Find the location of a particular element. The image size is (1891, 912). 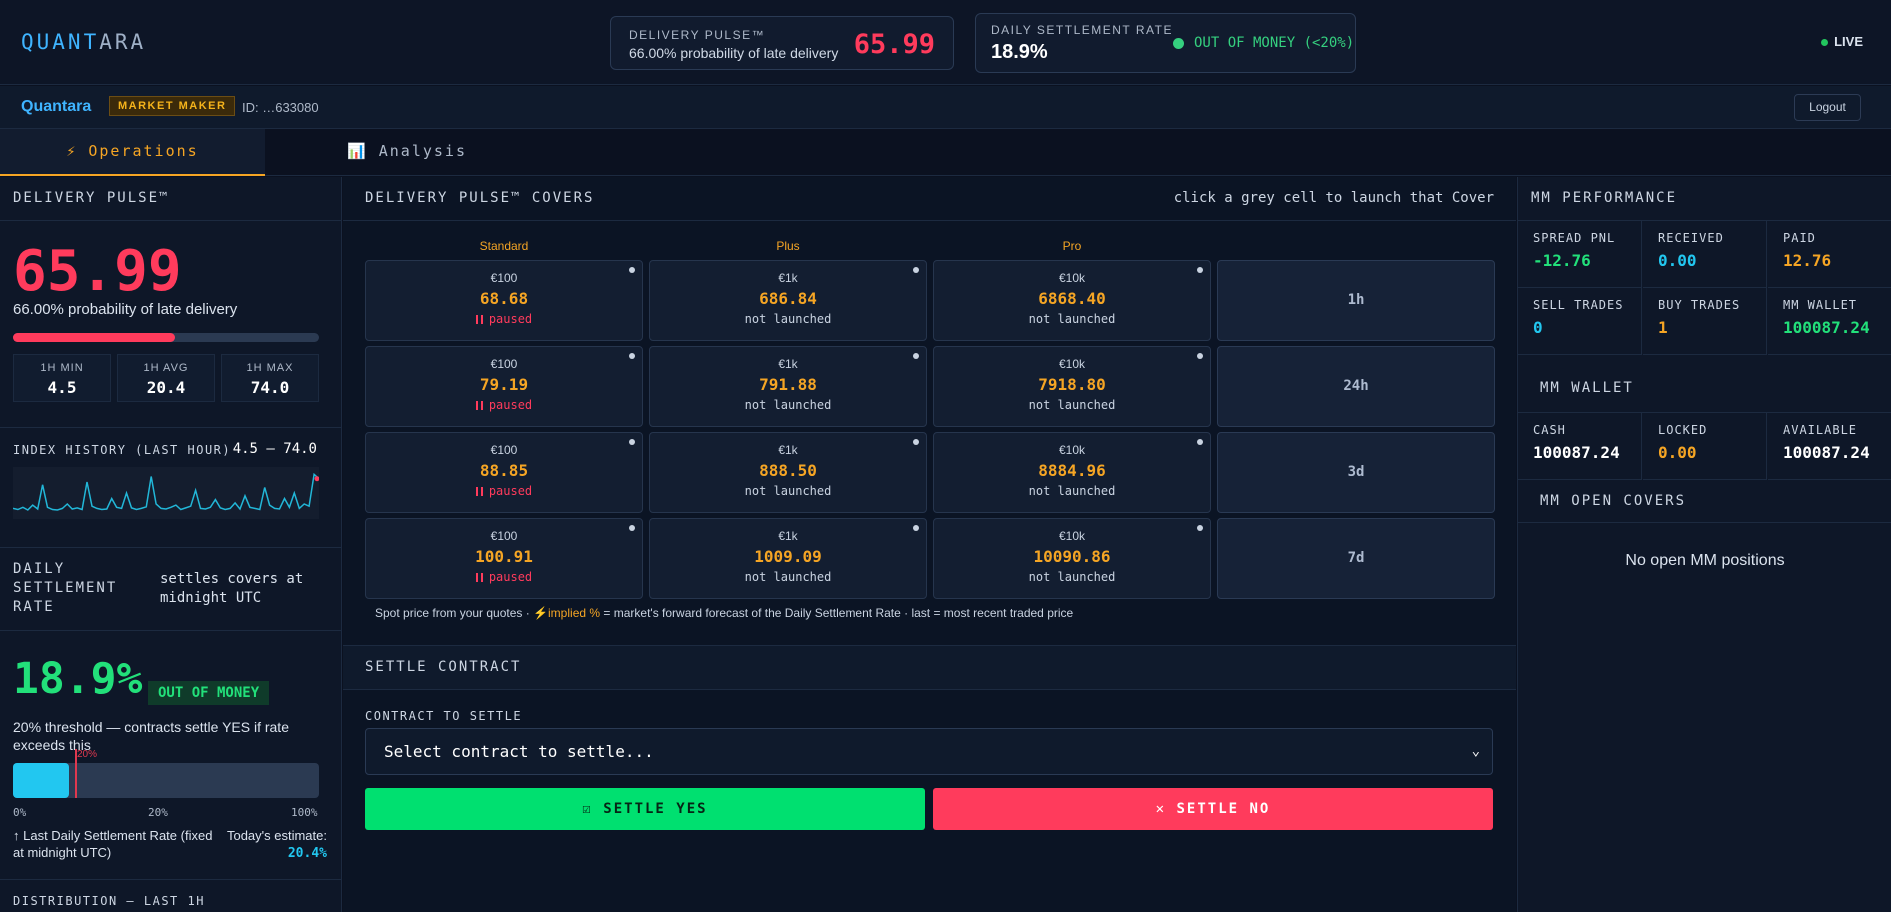

probability-bar is located at coordinates (166, 337).